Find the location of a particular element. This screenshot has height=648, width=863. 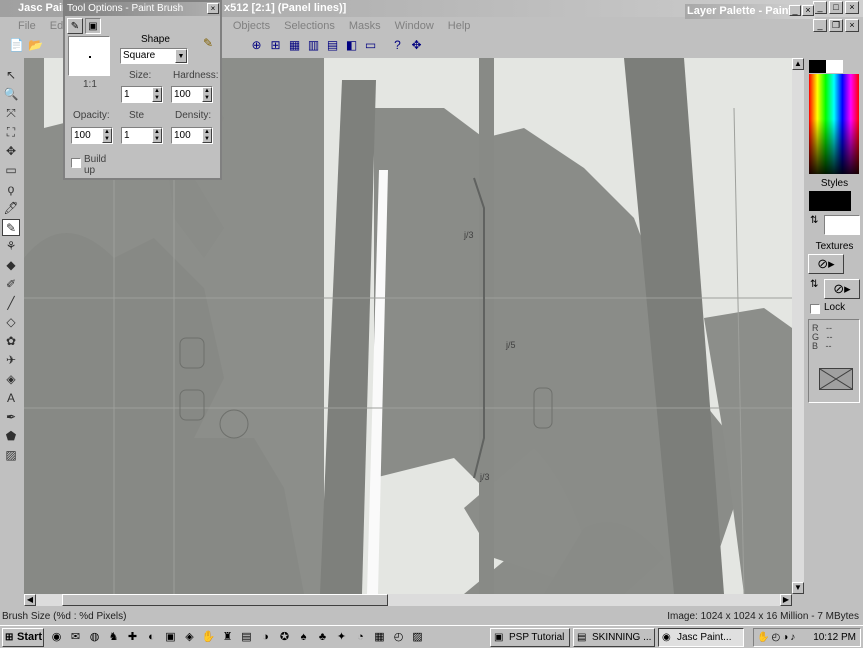

selection-tool-icon: ▭ is located at coordinates (11, 170).